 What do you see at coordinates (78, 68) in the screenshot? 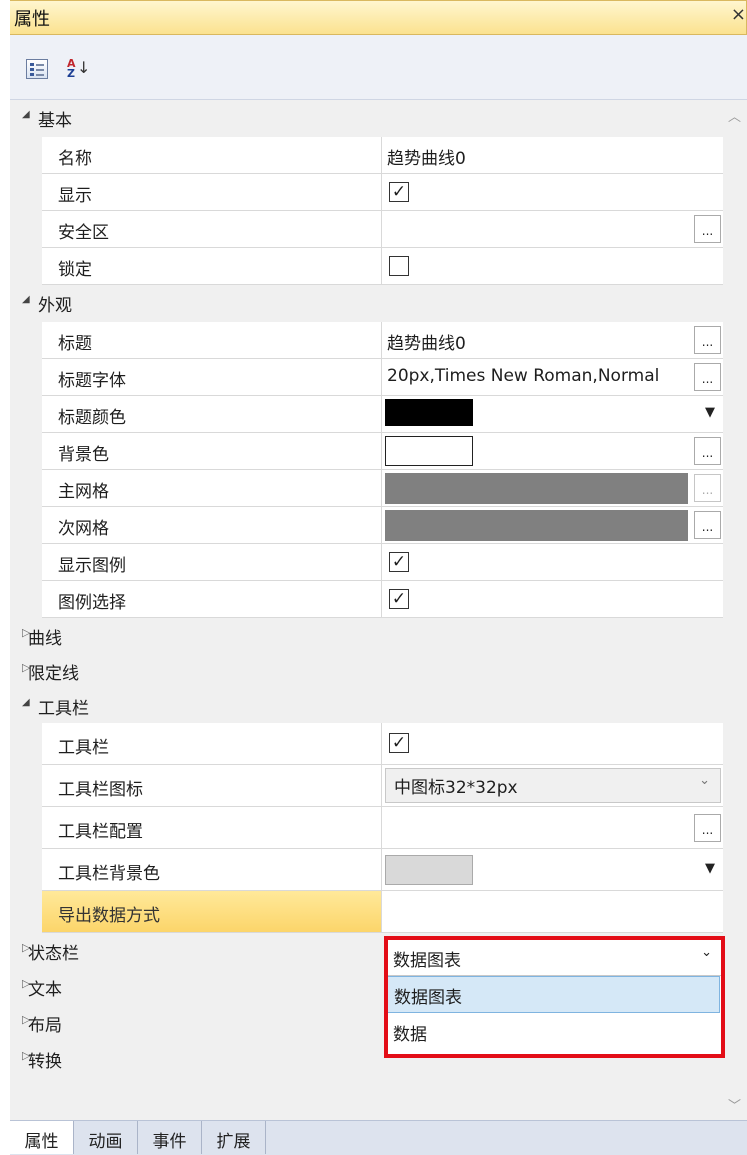
I see `sort-az-icon: A Z ↓` at bounding box center [78, 68].